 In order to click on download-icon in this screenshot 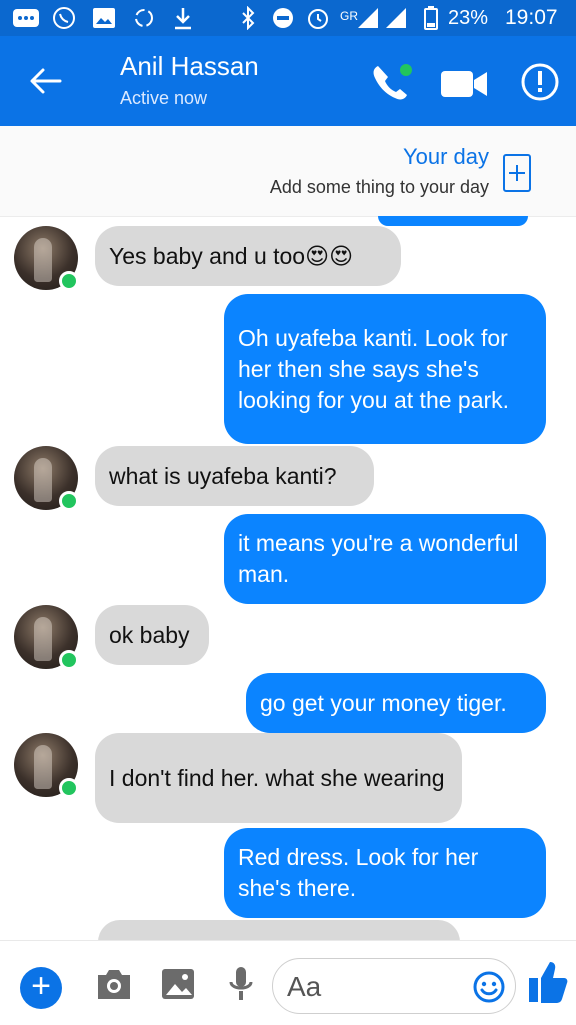, I will do `click(183, 18)`.